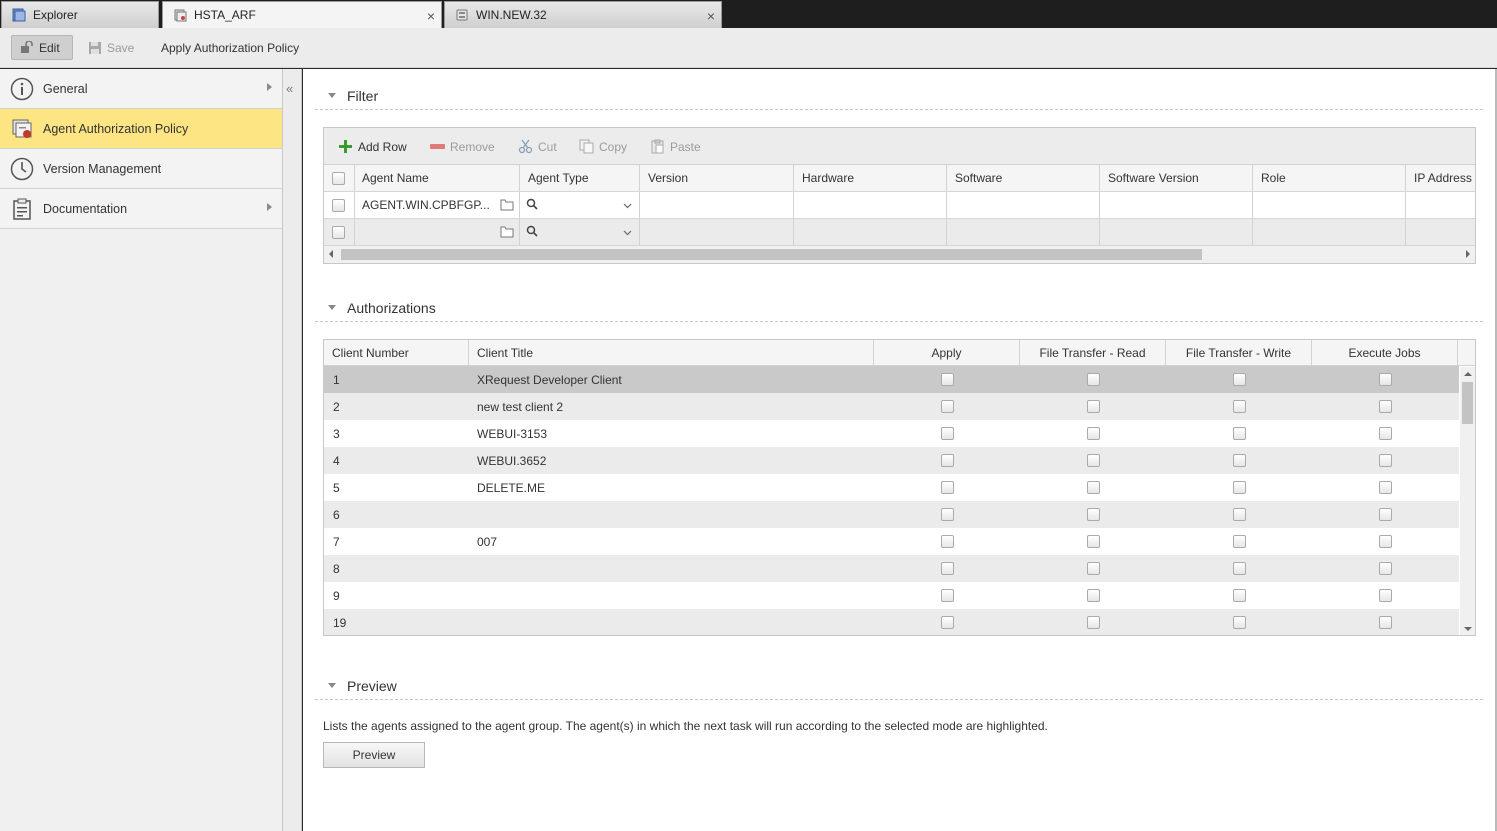 The width and height of the screenshot is (1497, 831). Describe the element at coordinates (42, 47) in the screenshot. I see `edit-button: Edit` at that location.